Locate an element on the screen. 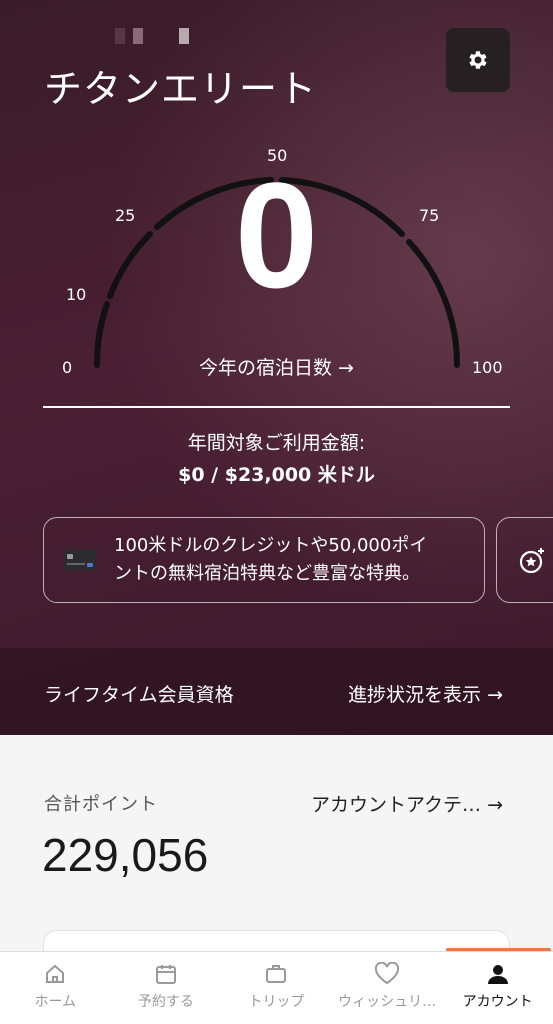 Image resolution: width=553 pixels, height=1024 pixels. tab-home: ホーム is located at coordinates (55, 988).